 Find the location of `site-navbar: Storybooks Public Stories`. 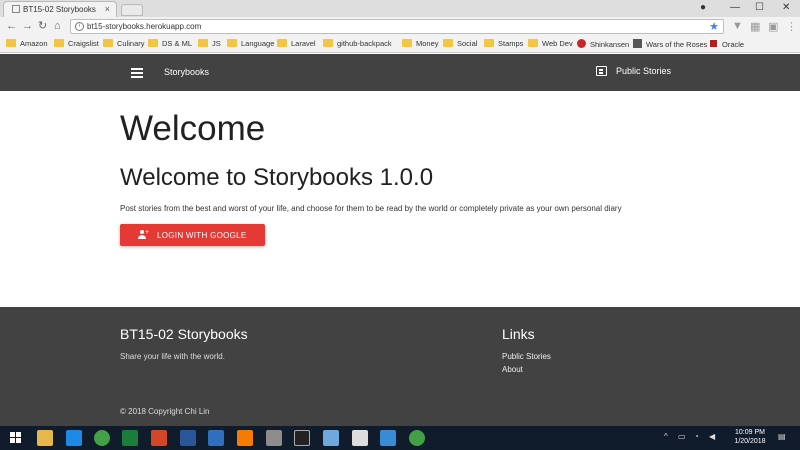

site-navbar: Storybooks Public Stories is located at coordinates (400, 72).